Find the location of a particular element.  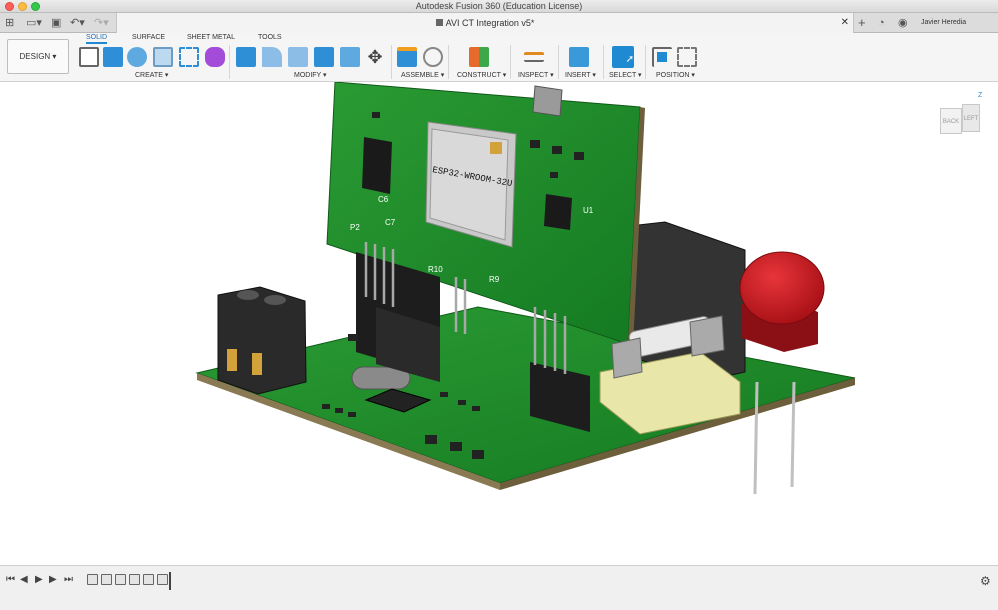

insert-image-icon is located at coordinates (579, 57).